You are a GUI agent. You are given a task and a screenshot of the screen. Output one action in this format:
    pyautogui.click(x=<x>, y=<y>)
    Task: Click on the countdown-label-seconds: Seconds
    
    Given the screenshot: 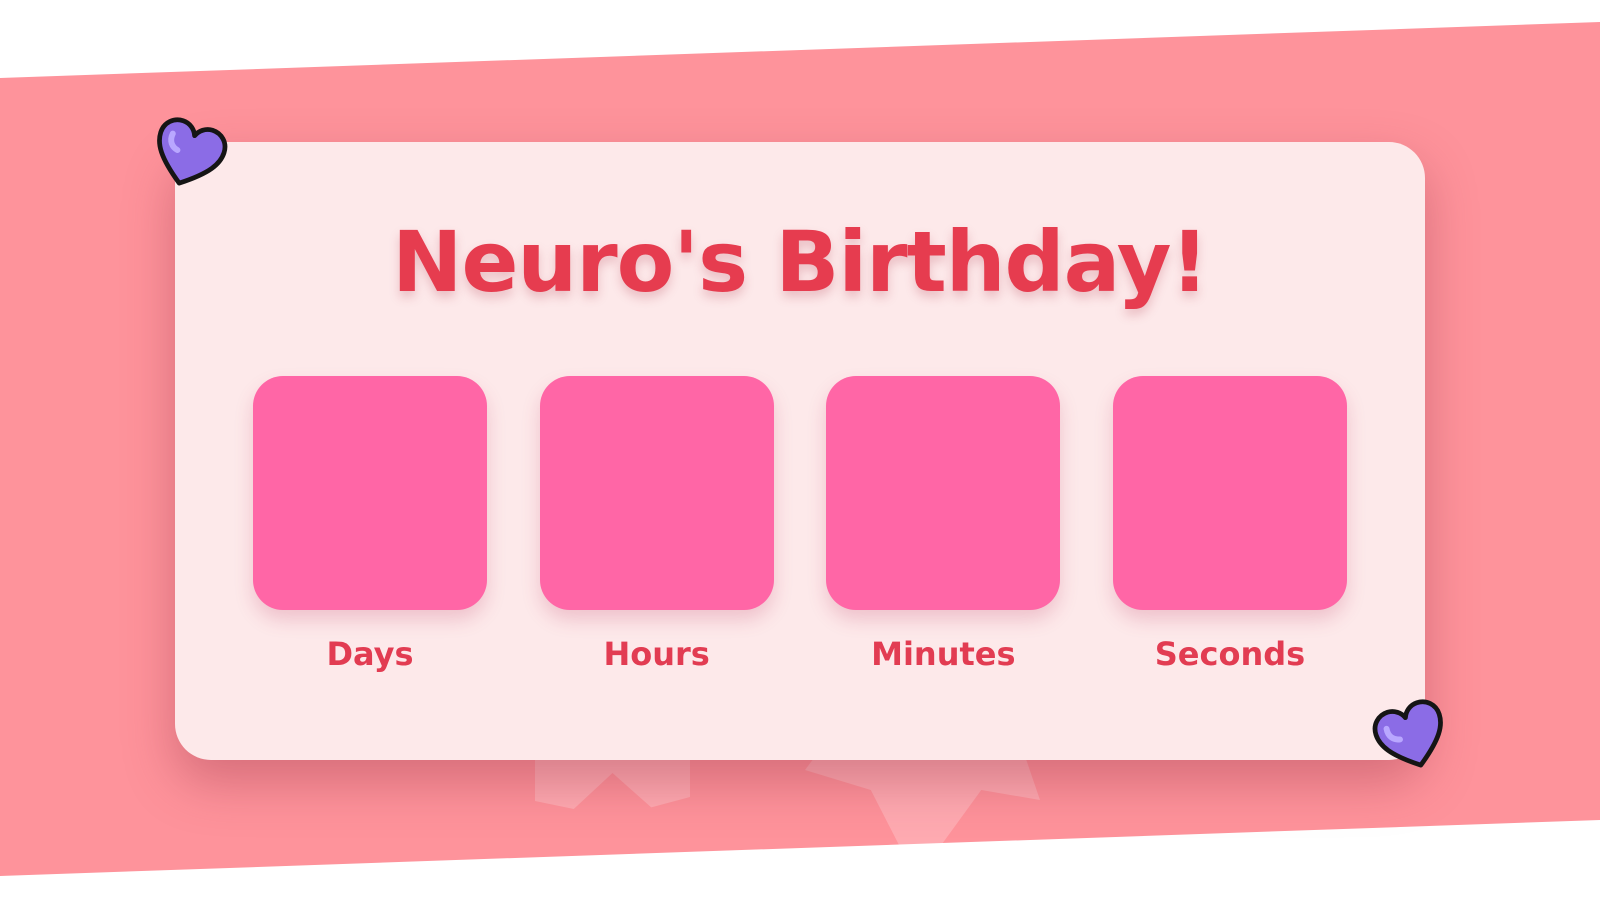 What is the action you would take?
    pyautogui.click(x=1230, y=654)
    